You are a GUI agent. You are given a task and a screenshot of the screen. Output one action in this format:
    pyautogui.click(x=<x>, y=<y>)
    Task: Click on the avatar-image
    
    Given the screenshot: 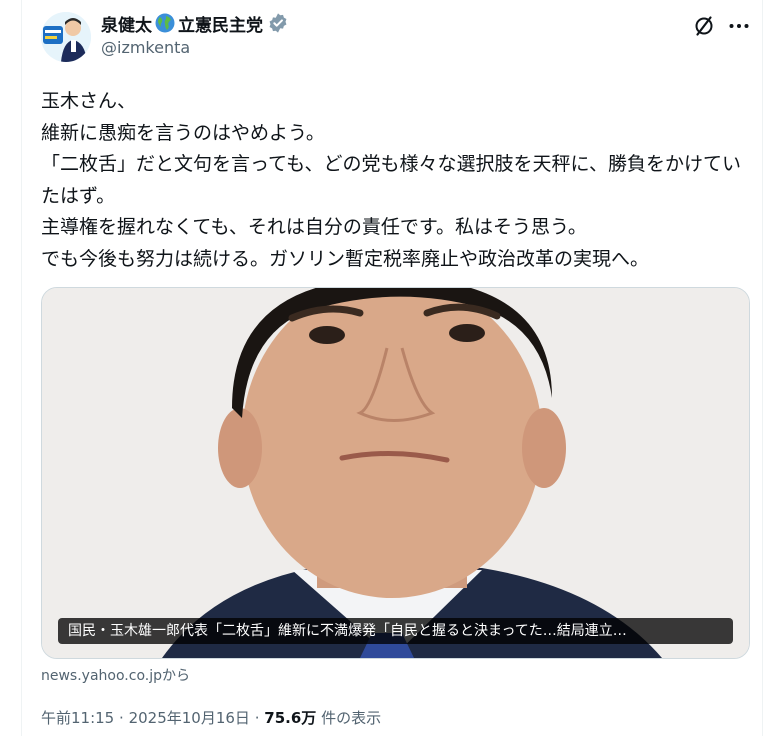 What is the action you would take?
    pyautogui.click(x=66, y=37)
    